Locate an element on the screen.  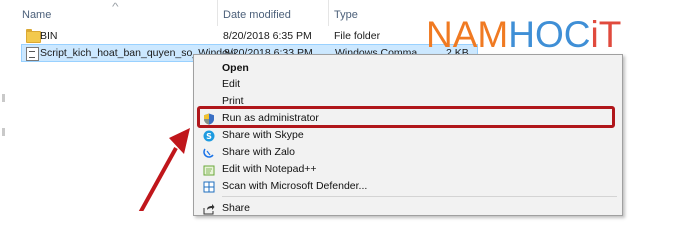
red-arrow is located at coordinates (164, 169).